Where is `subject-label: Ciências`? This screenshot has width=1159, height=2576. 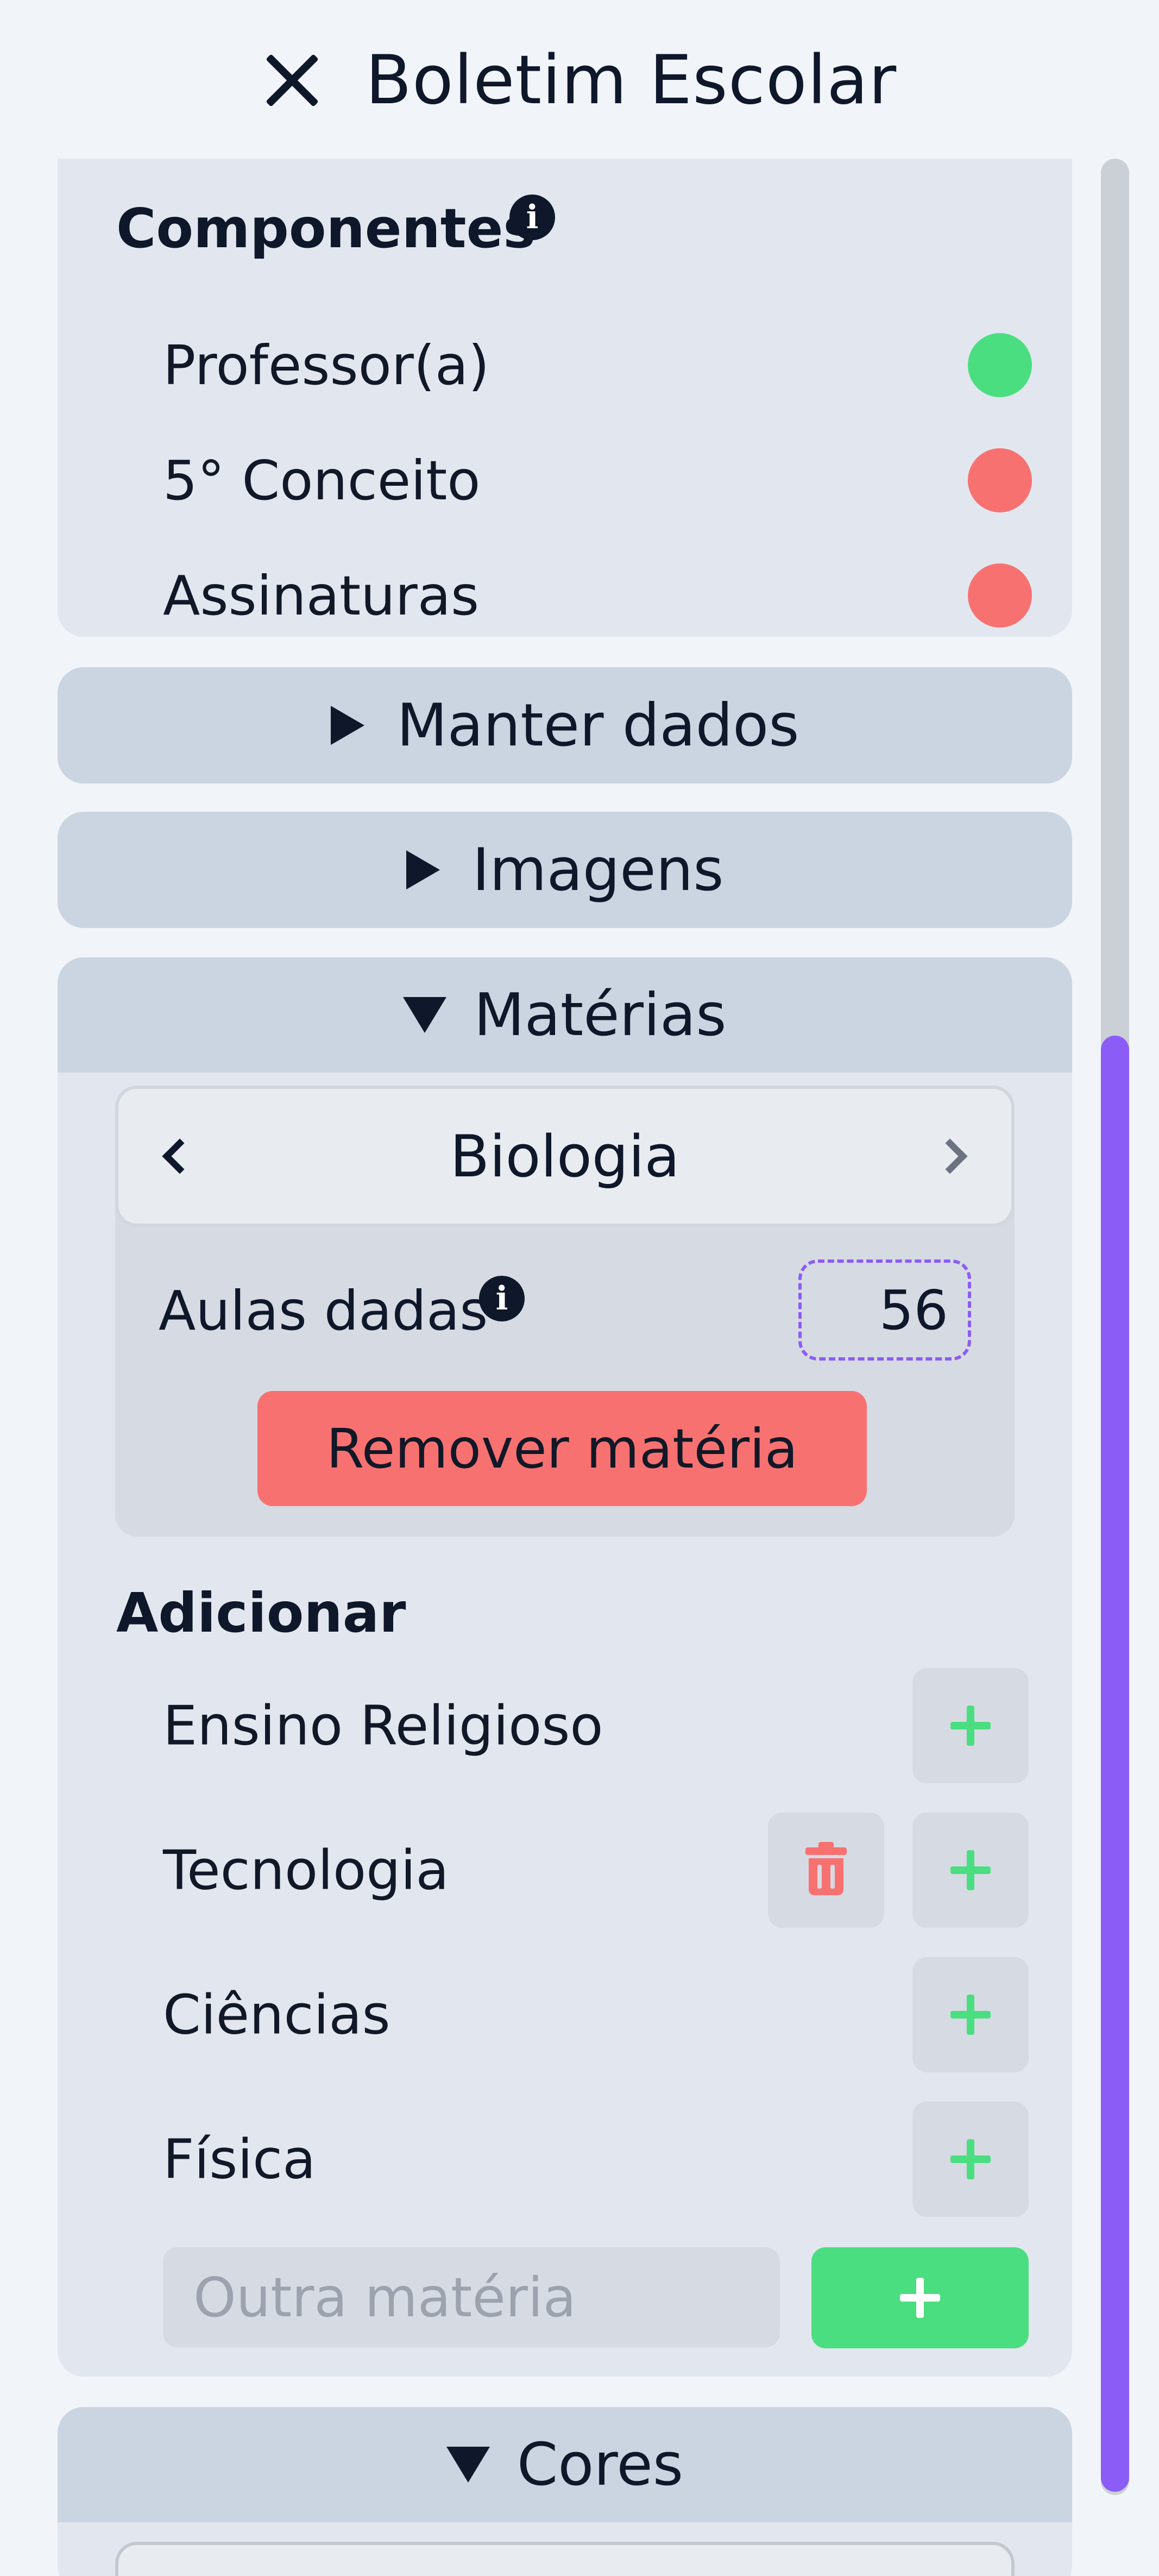 subject-label: Ciências is located at coordinates (277, 2015).